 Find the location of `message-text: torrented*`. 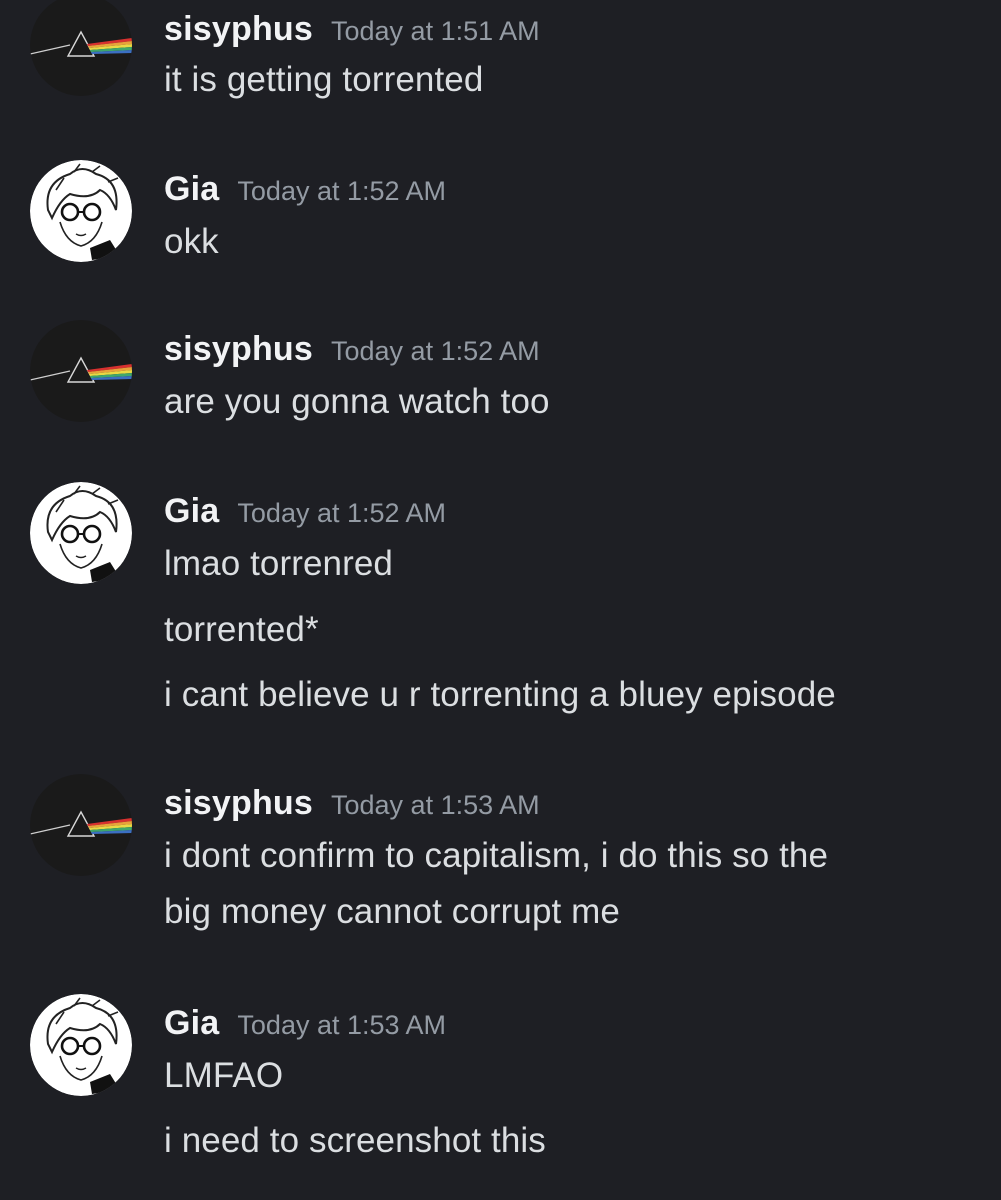

message-text: torrented* is located at coordinates (241, 629).